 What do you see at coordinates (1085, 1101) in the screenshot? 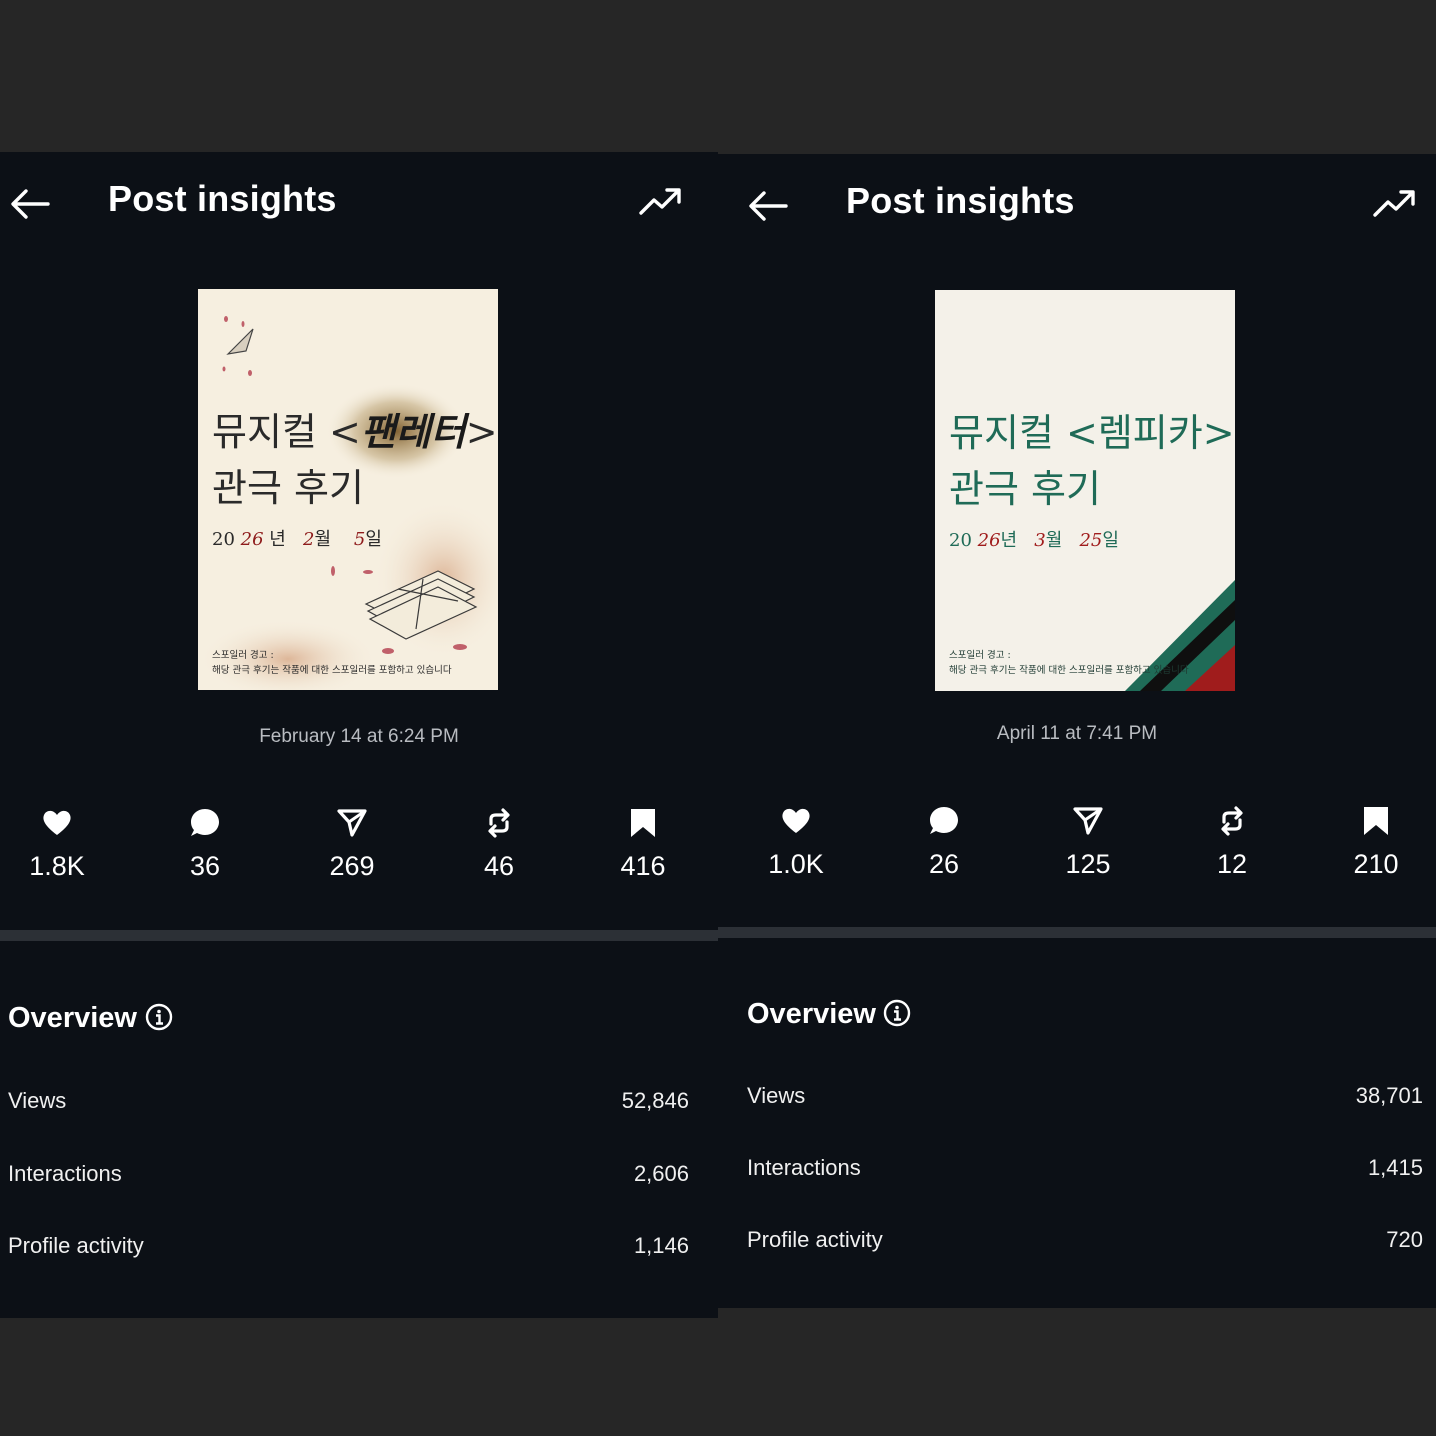
I see `views-row: Views 38,701` at bounding box center [1085, 1101].